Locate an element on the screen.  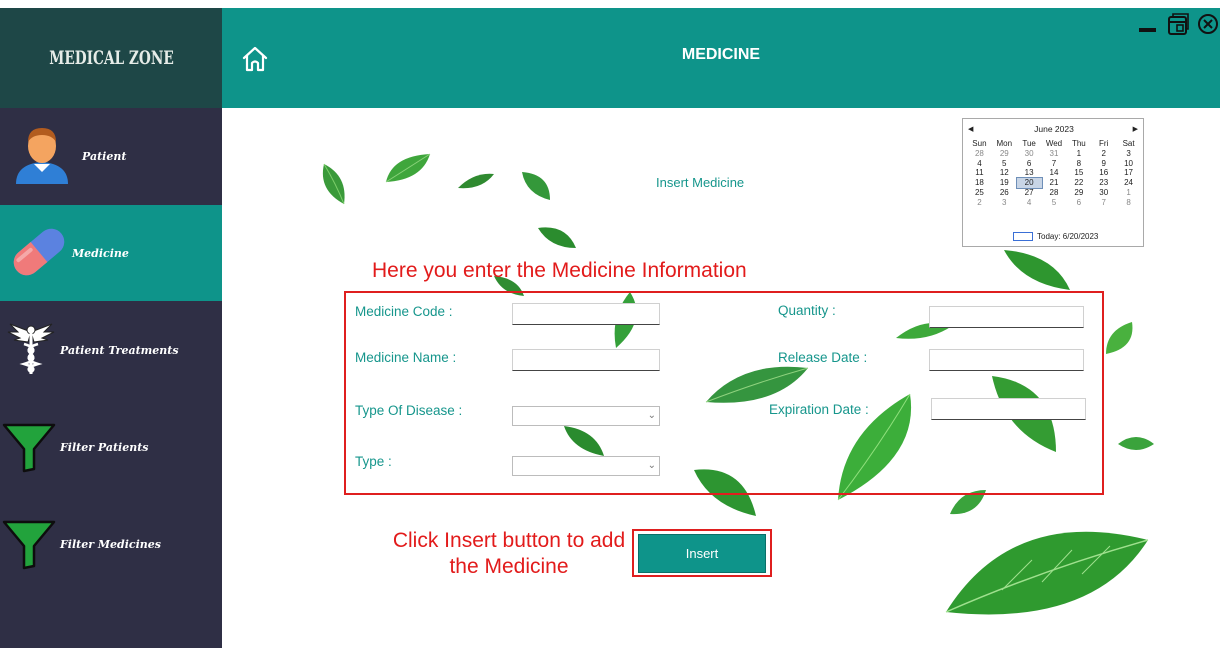
calendar-today: Today: 6/20/2023 is located at coordinates (1055, 236).